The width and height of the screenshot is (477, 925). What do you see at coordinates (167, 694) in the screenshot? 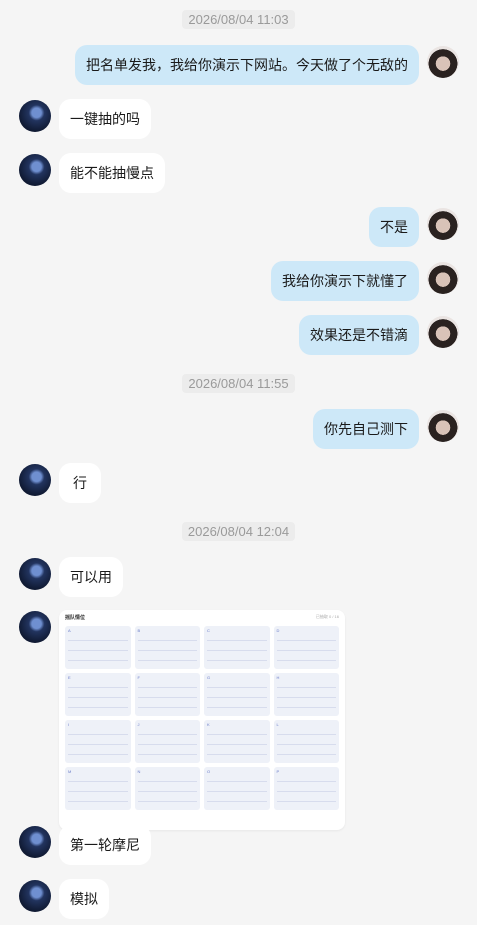
I see `group-cell: F` at bounding box center [167, 694].